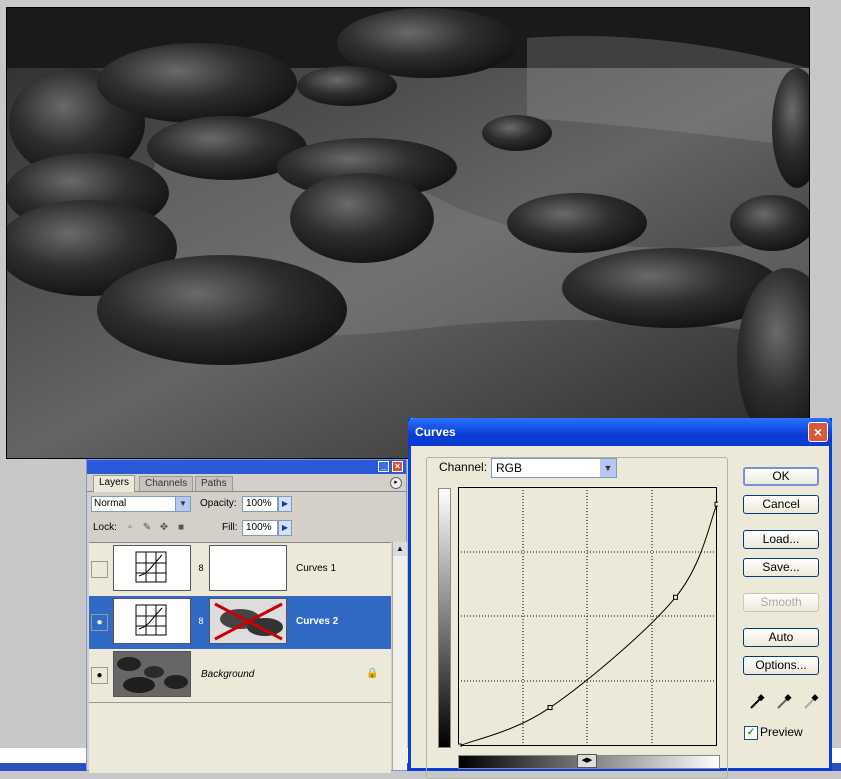 The image size is (841, 779). I want to click on layer-name: Curves 2, so click(317, 621).